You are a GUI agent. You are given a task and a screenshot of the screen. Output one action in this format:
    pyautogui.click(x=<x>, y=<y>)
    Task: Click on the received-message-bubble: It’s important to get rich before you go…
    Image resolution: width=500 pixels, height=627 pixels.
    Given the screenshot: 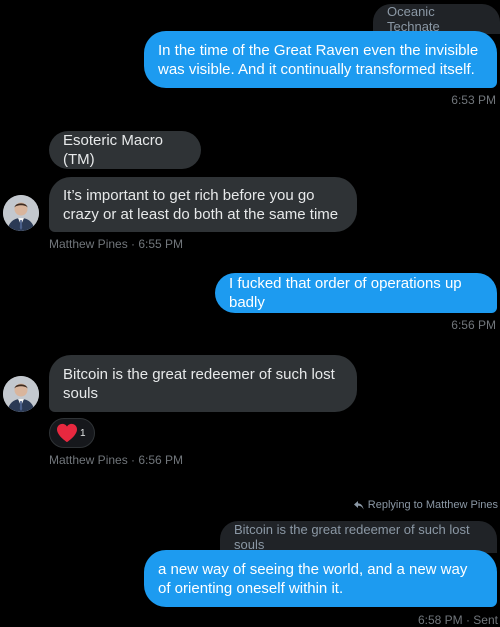 What is the action you would take?
    pyautogui.click(x=203, y=204)
    